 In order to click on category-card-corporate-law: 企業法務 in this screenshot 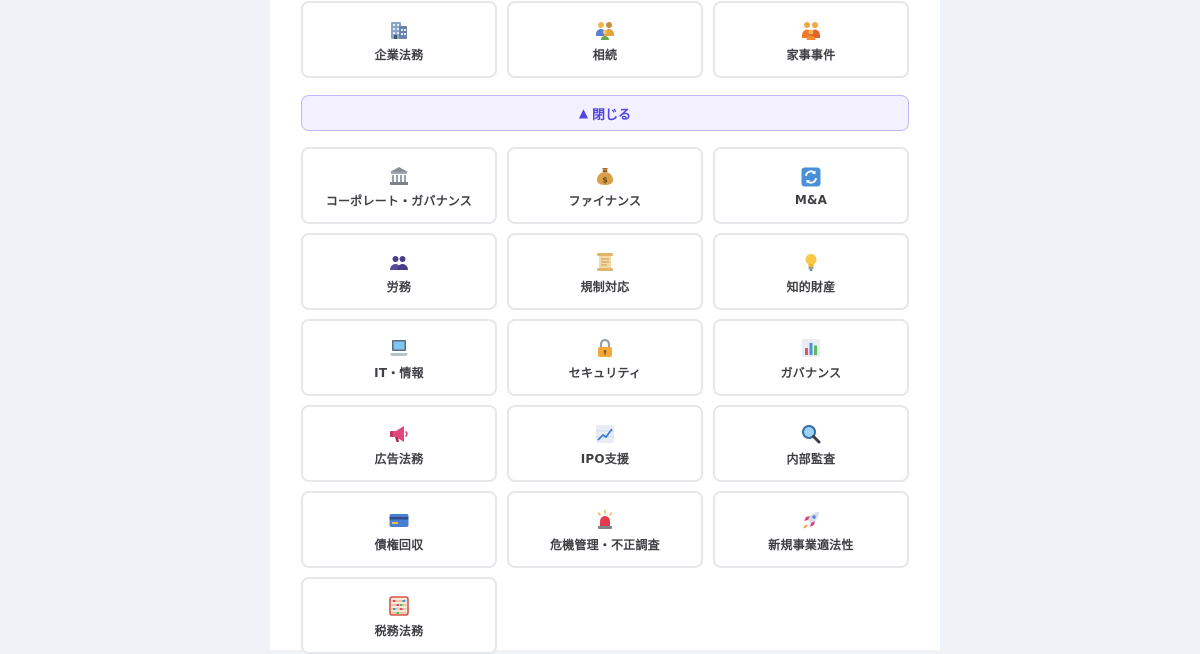, I will do `click(399, 39)`.